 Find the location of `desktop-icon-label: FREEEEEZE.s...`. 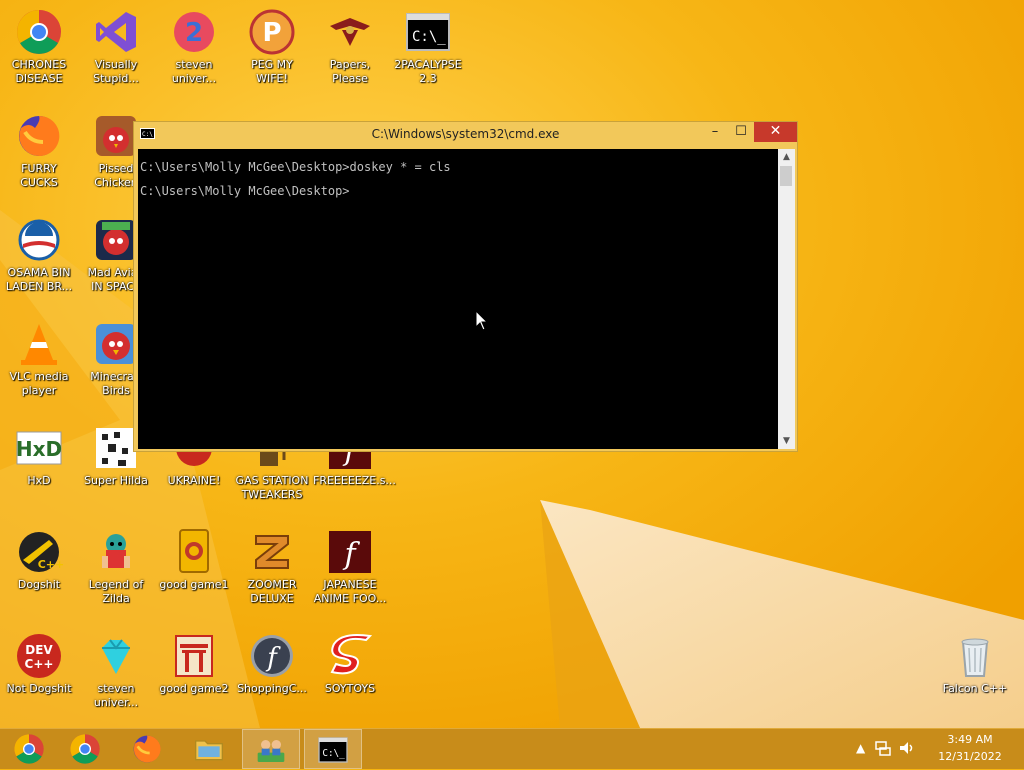

desktop-icon-label: FREEEEEZE.s... is located at coordinates (354, 480).